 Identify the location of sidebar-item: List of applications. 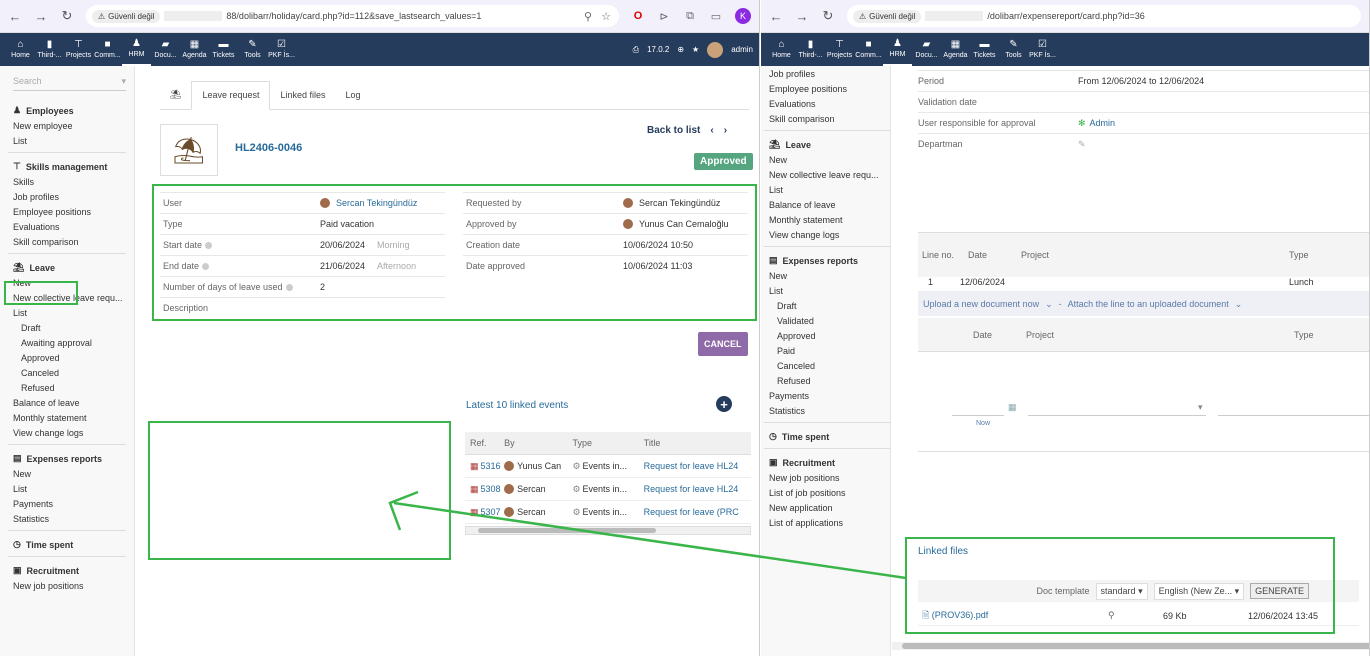
(829, 523).